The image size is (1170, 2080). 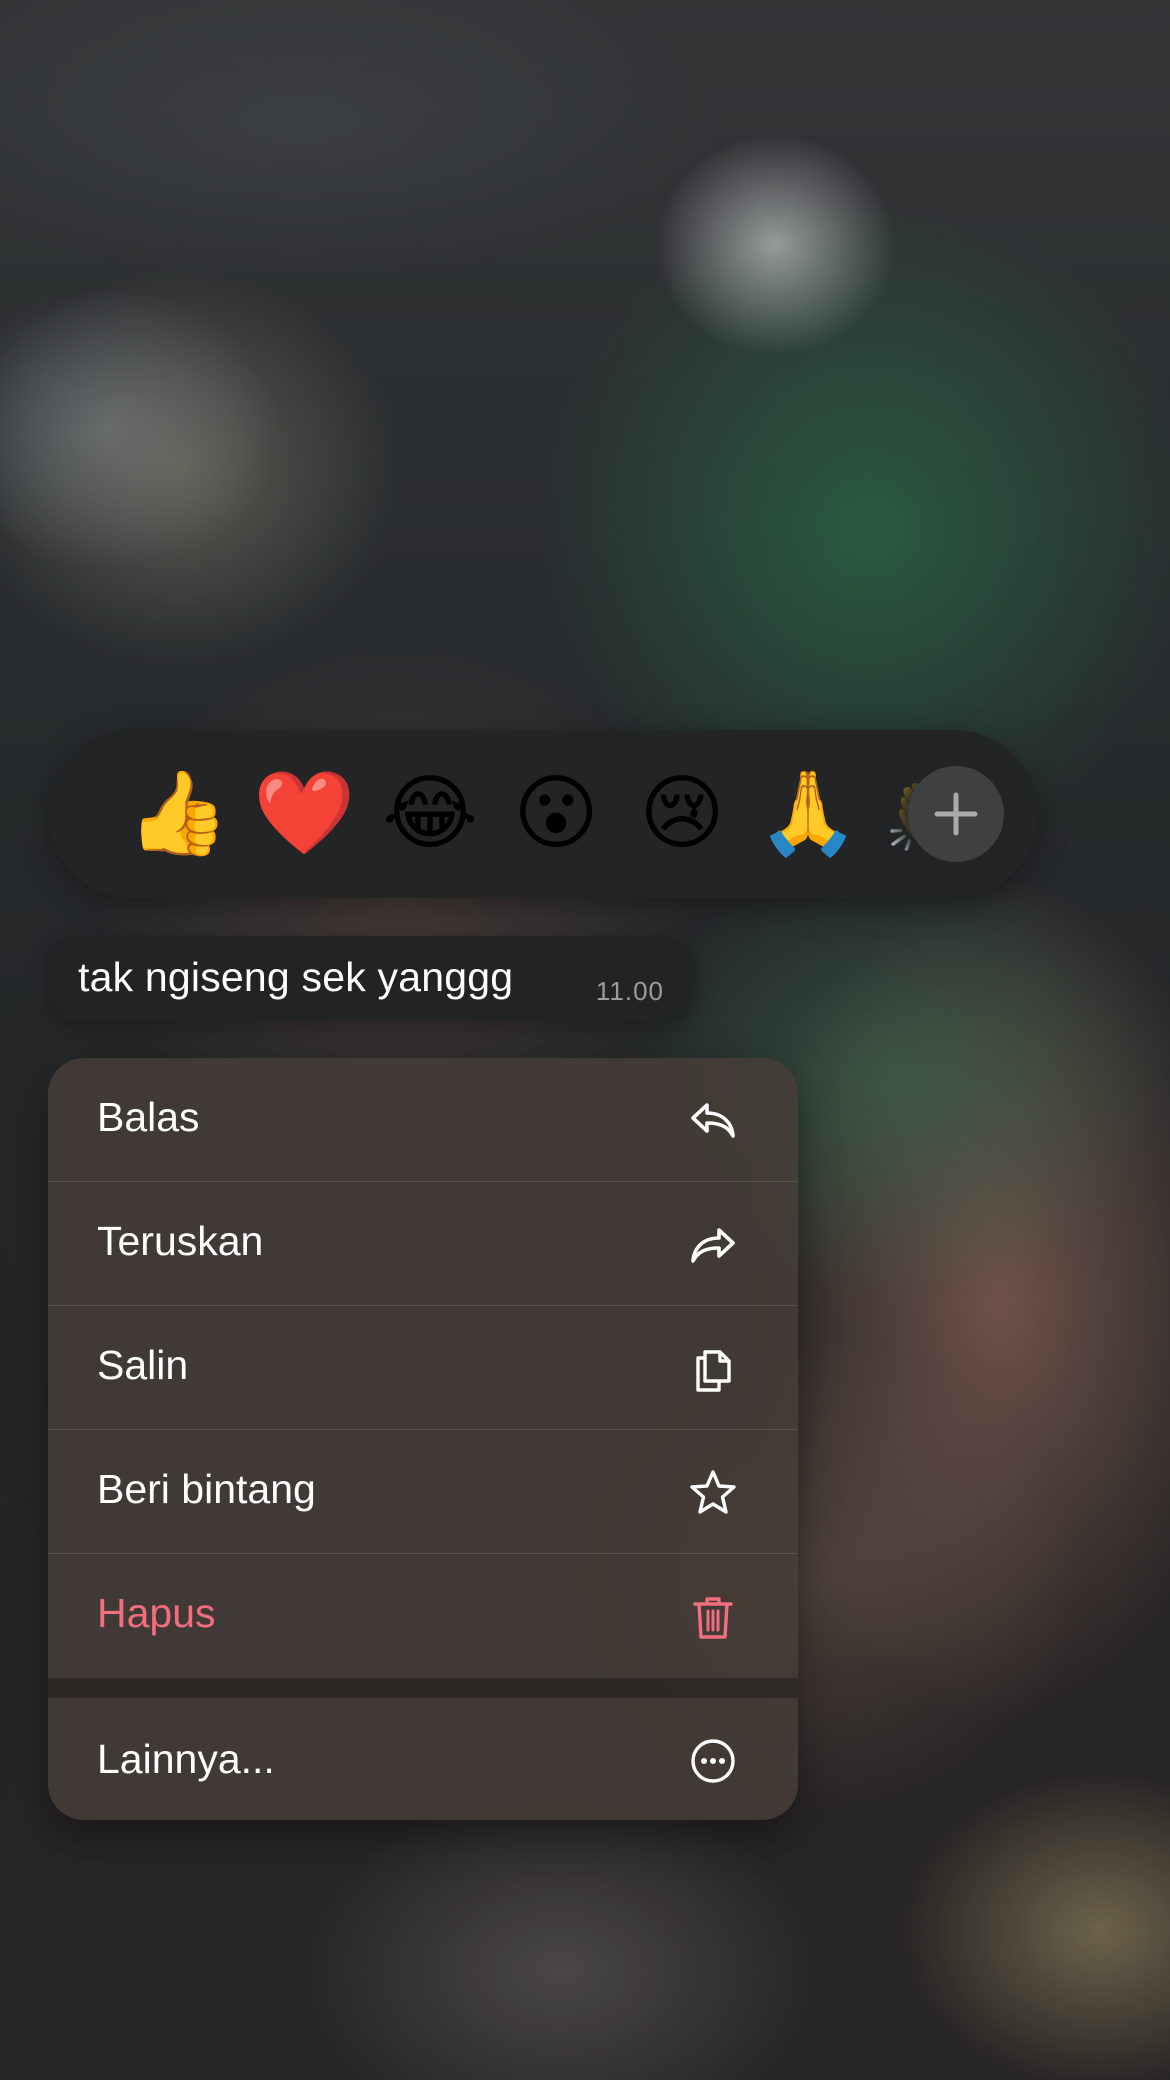 I want to click on menu-item-star: Beri bintang, so click(x=423, y=1492).